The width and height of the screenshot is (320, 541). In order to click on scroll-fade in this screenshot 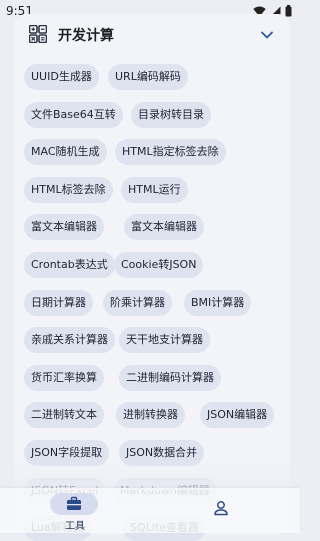, I will do `click(150, 475)`.